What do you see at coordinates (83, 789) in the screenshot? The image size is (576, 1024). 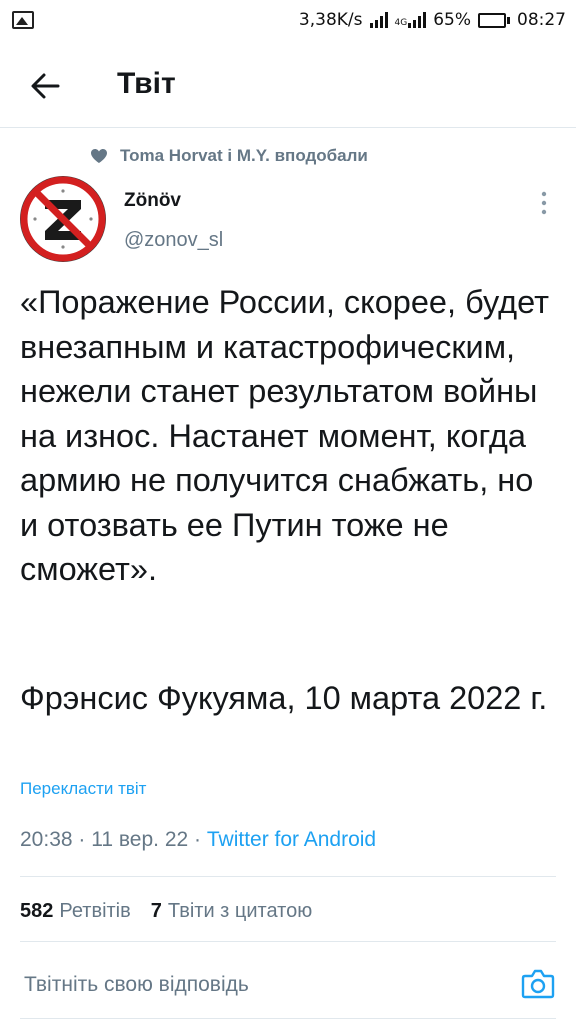 I see `translate-tweet-link: Перекласти твіт` at bounding box center [83, 789].